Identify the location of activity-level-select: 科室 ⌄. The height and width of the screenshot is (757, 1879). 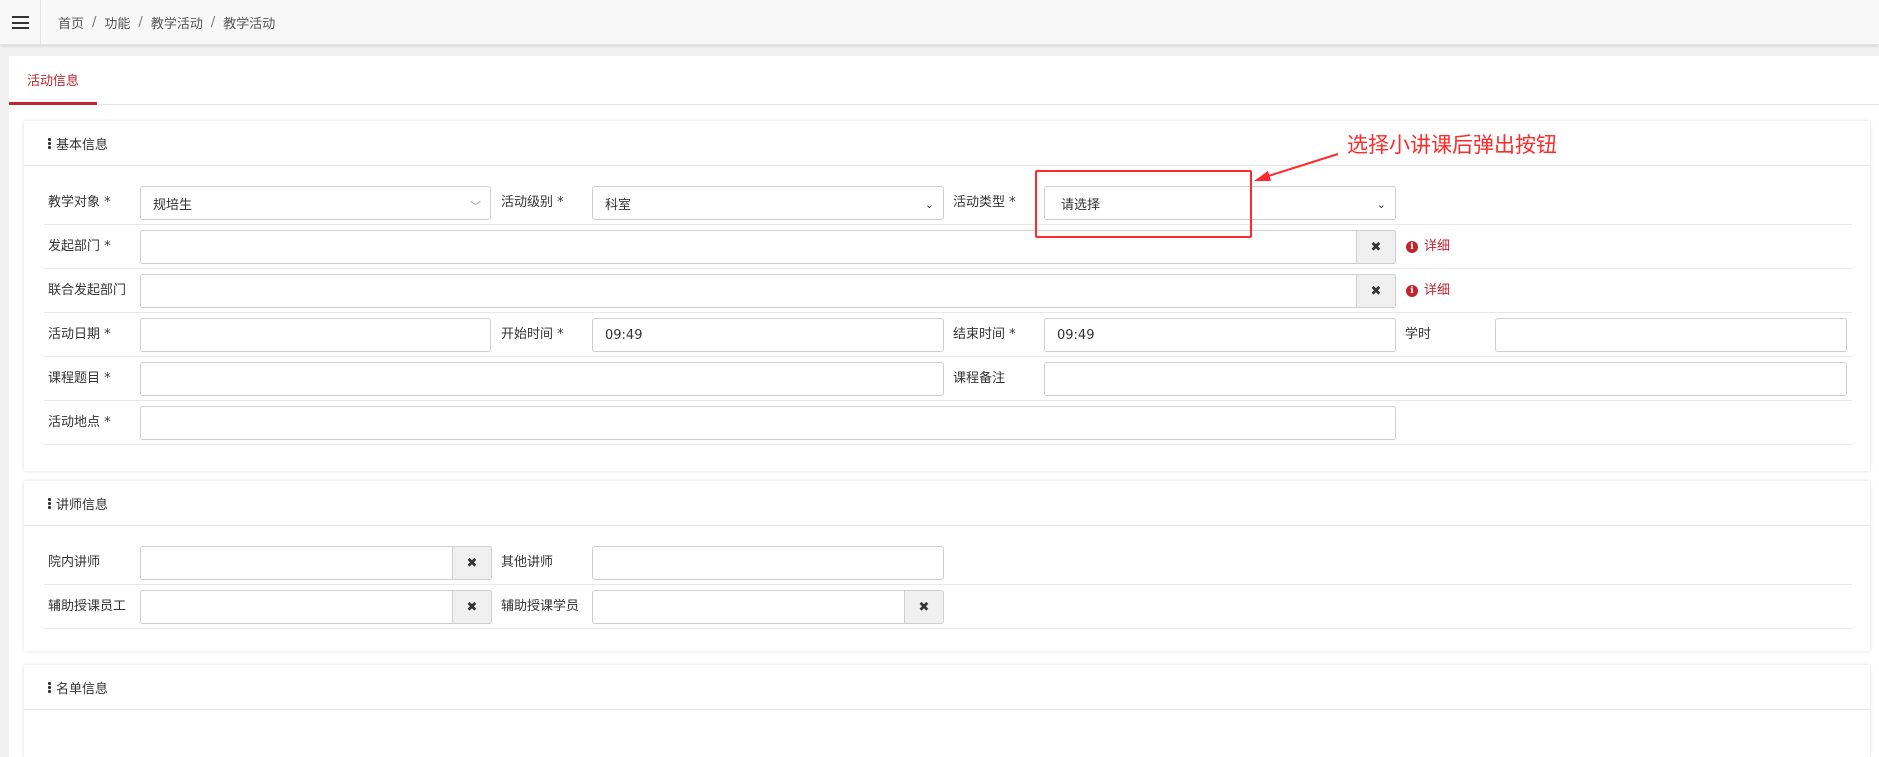
(768, 203).